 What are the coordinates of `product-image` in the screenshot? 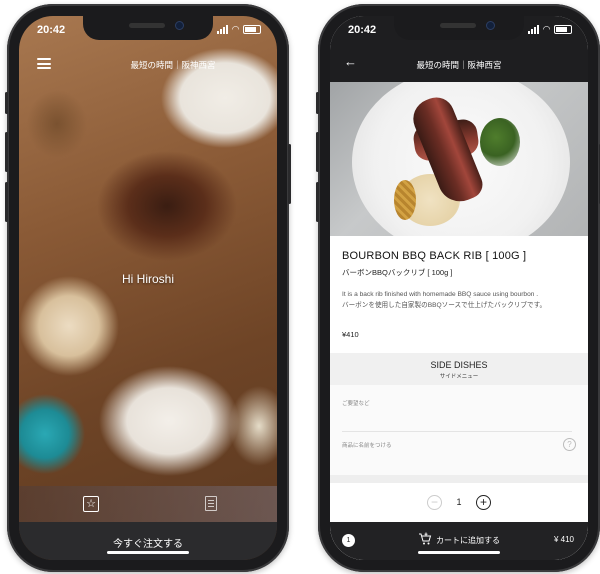 It's located at (459, 159).